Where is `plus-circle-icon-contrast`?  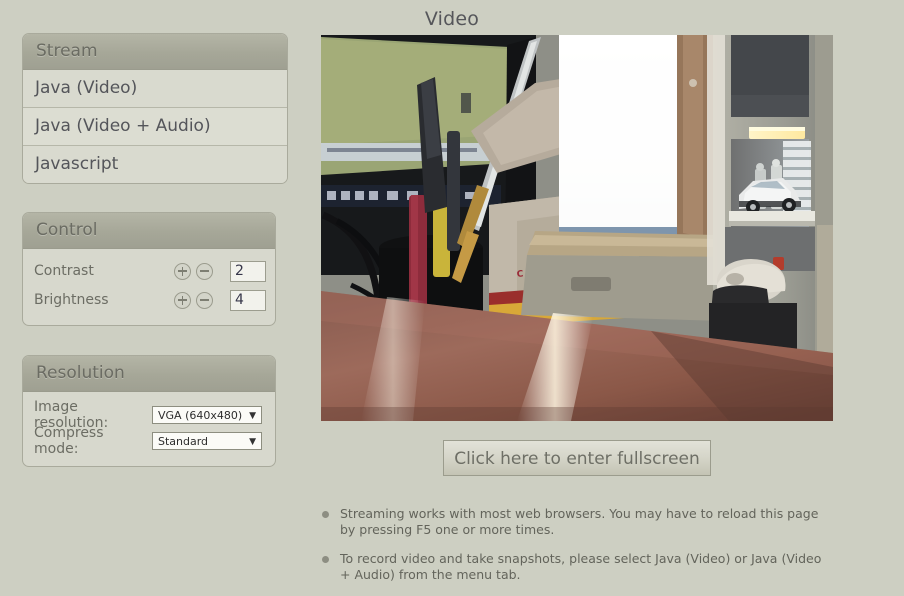 plus-circle-icon-contrast is located at coordinates (182, 271).